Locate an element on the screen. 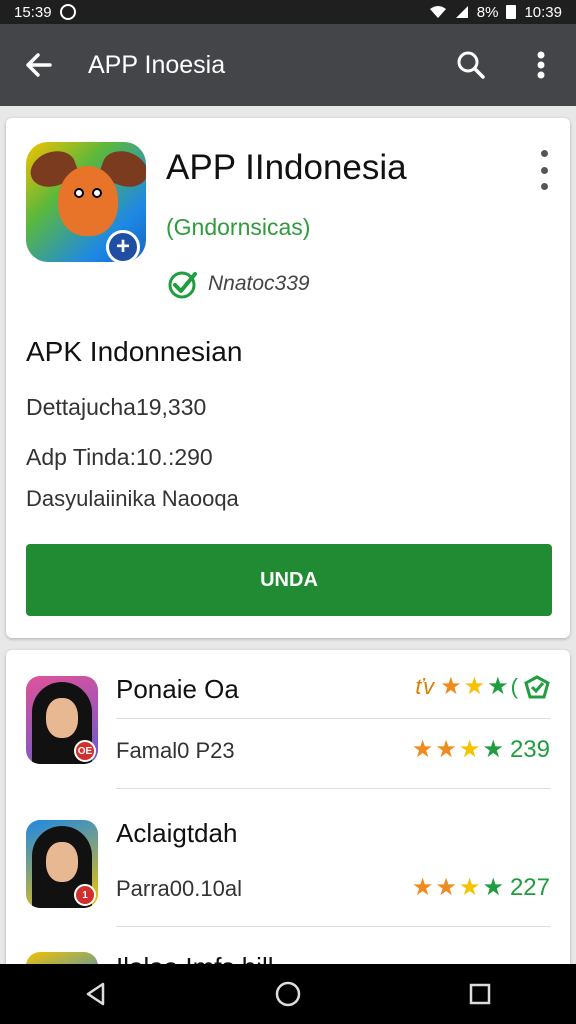 This screenshot has height=1024, width=576. status-bar: 15:39 8% 10:39 is located at coordinates (288, 12).